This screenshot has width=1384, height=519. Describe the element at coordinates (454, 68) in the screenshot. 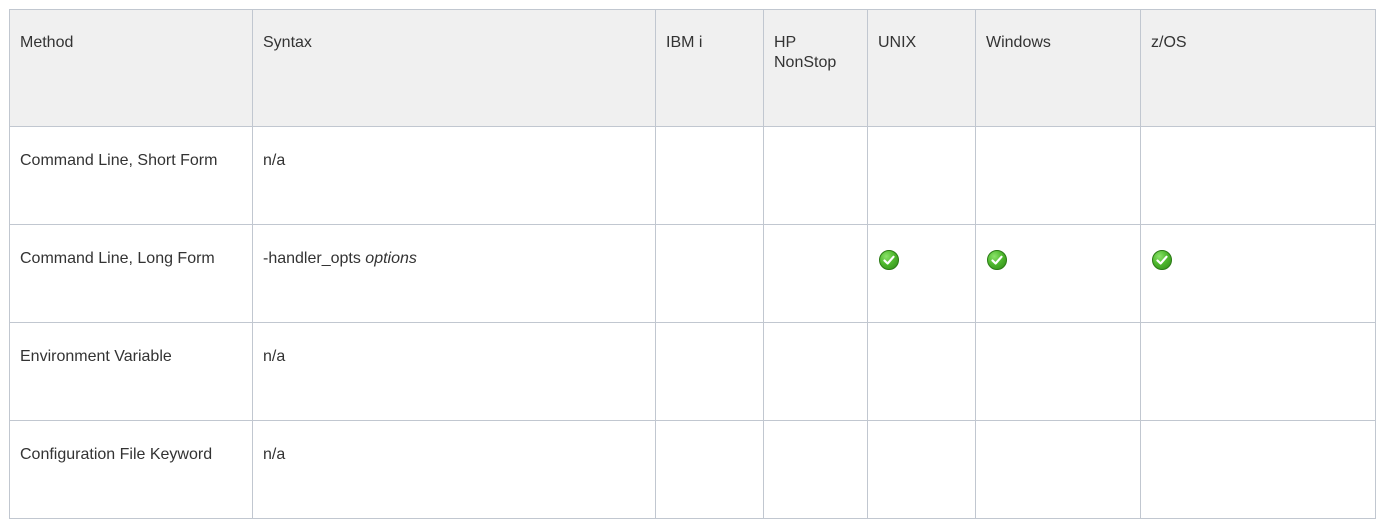

I see `header-syntax: Syntax` at that location.